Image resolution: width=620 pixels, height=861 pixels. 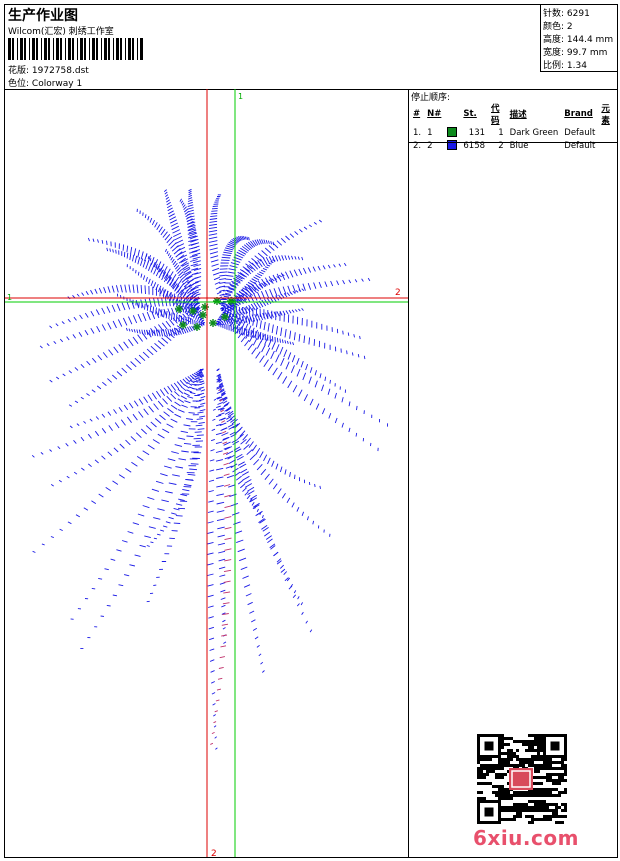 What do you see at coordinates (495, 115) in the screenshot?
I see `col-code: 代码` at bounding box center [495, 115].